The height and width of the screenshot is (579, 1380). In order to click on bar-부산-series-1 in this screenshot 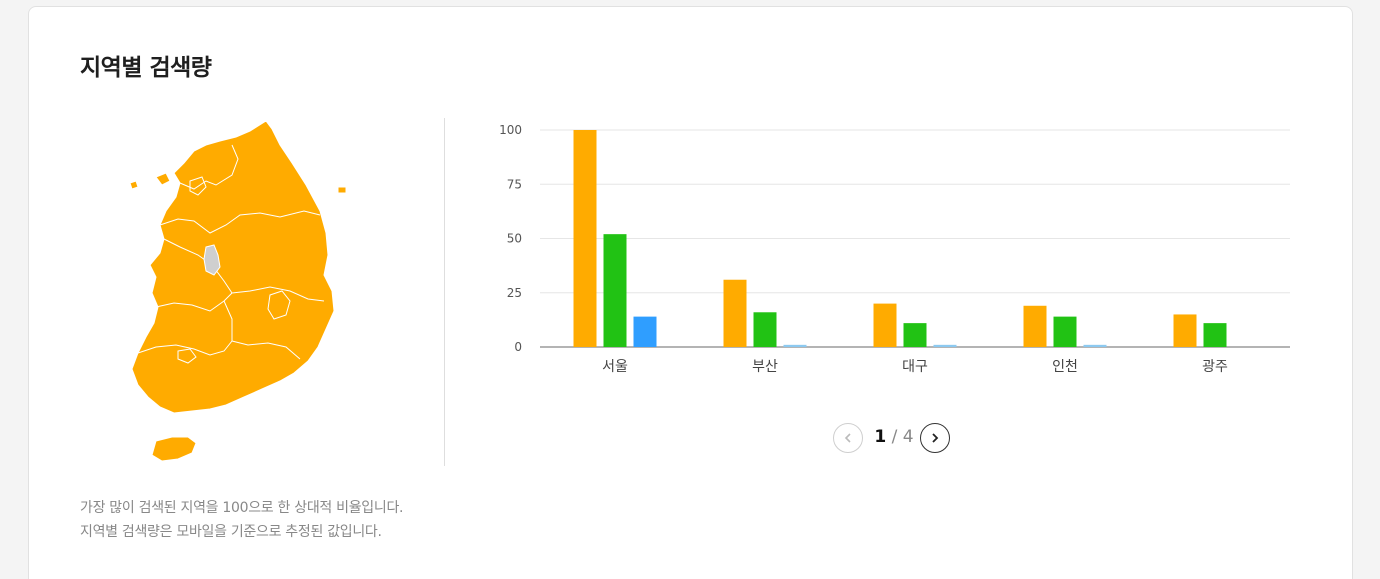, I will do `click(735, 313)`.